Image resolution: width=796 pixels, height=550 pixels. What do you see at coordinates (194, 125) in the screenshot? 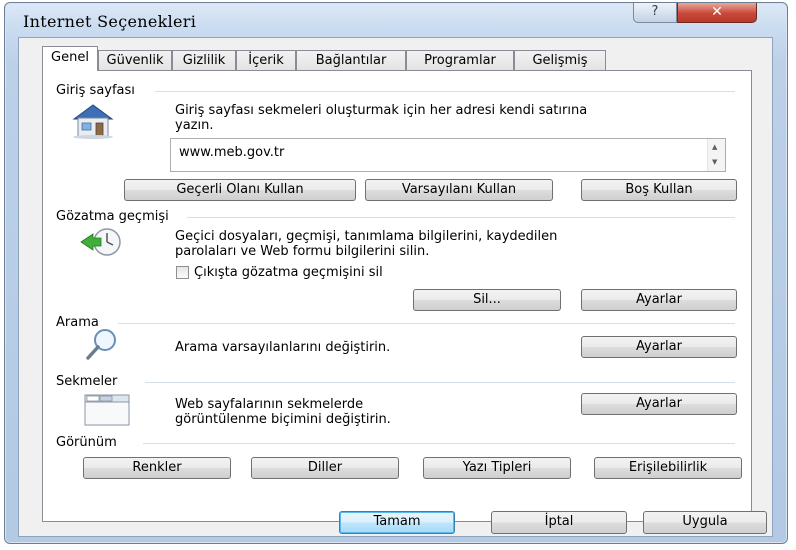
I see `home-description-line2: yazın.` at bounding box center [194, 125].